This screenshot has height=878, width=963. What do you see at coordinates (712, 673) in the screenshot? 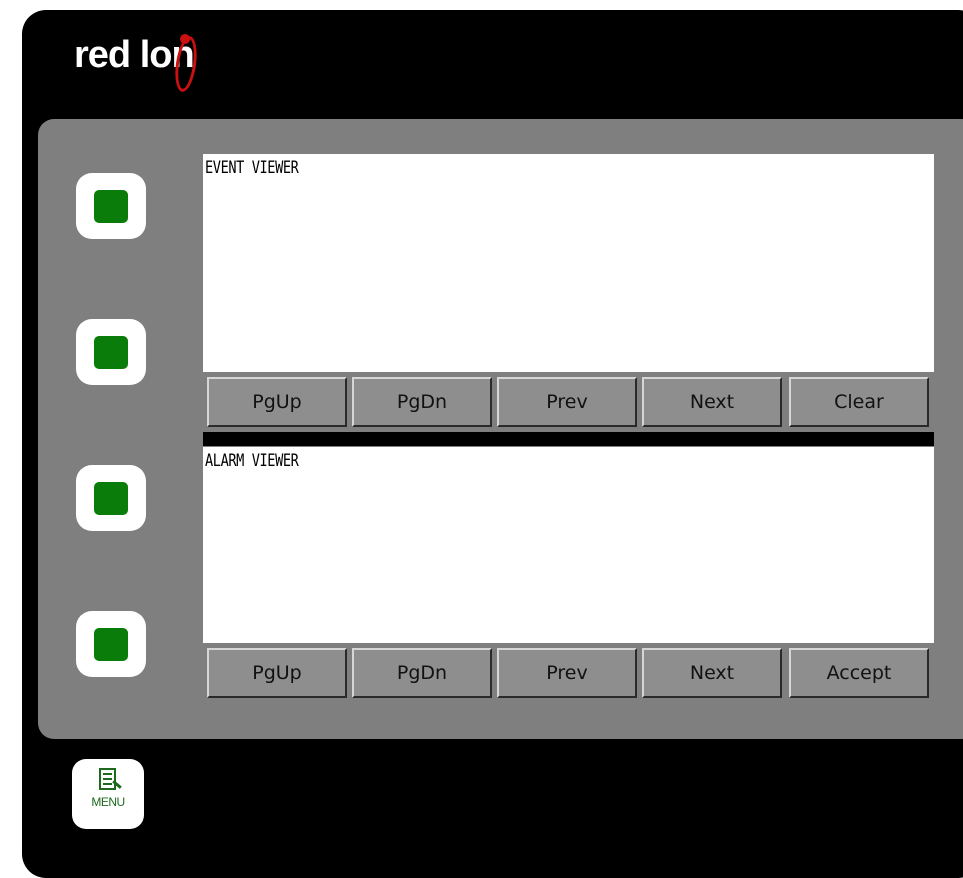
I see `alarm-next-button: Next` at bounding box center [712, 673].